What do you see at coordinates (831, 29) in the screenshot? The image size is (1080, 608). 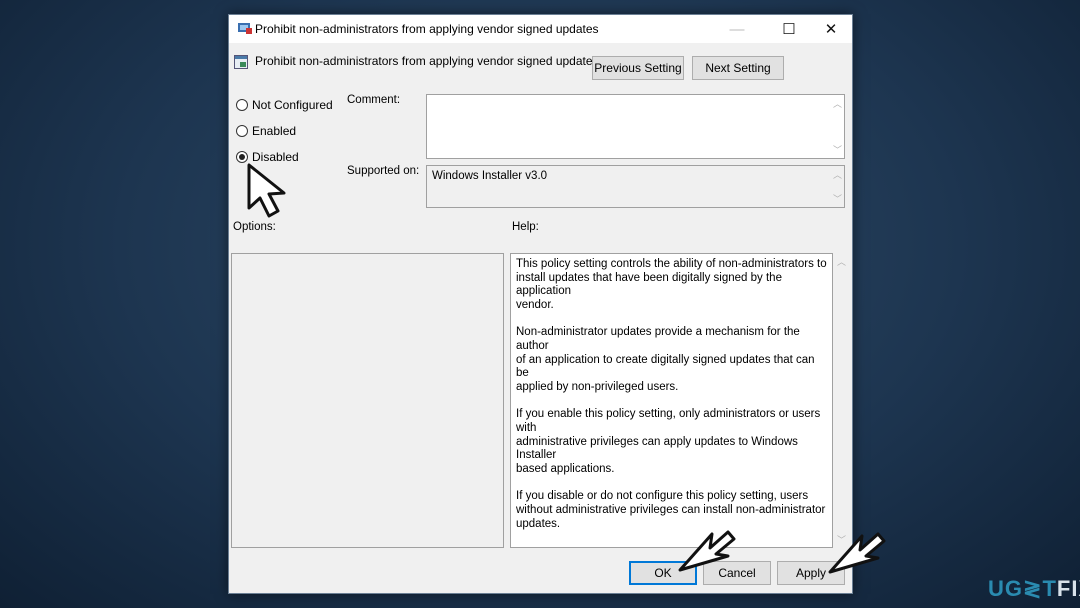 I see `close-button: ✕` at bounding box center [831, 29].